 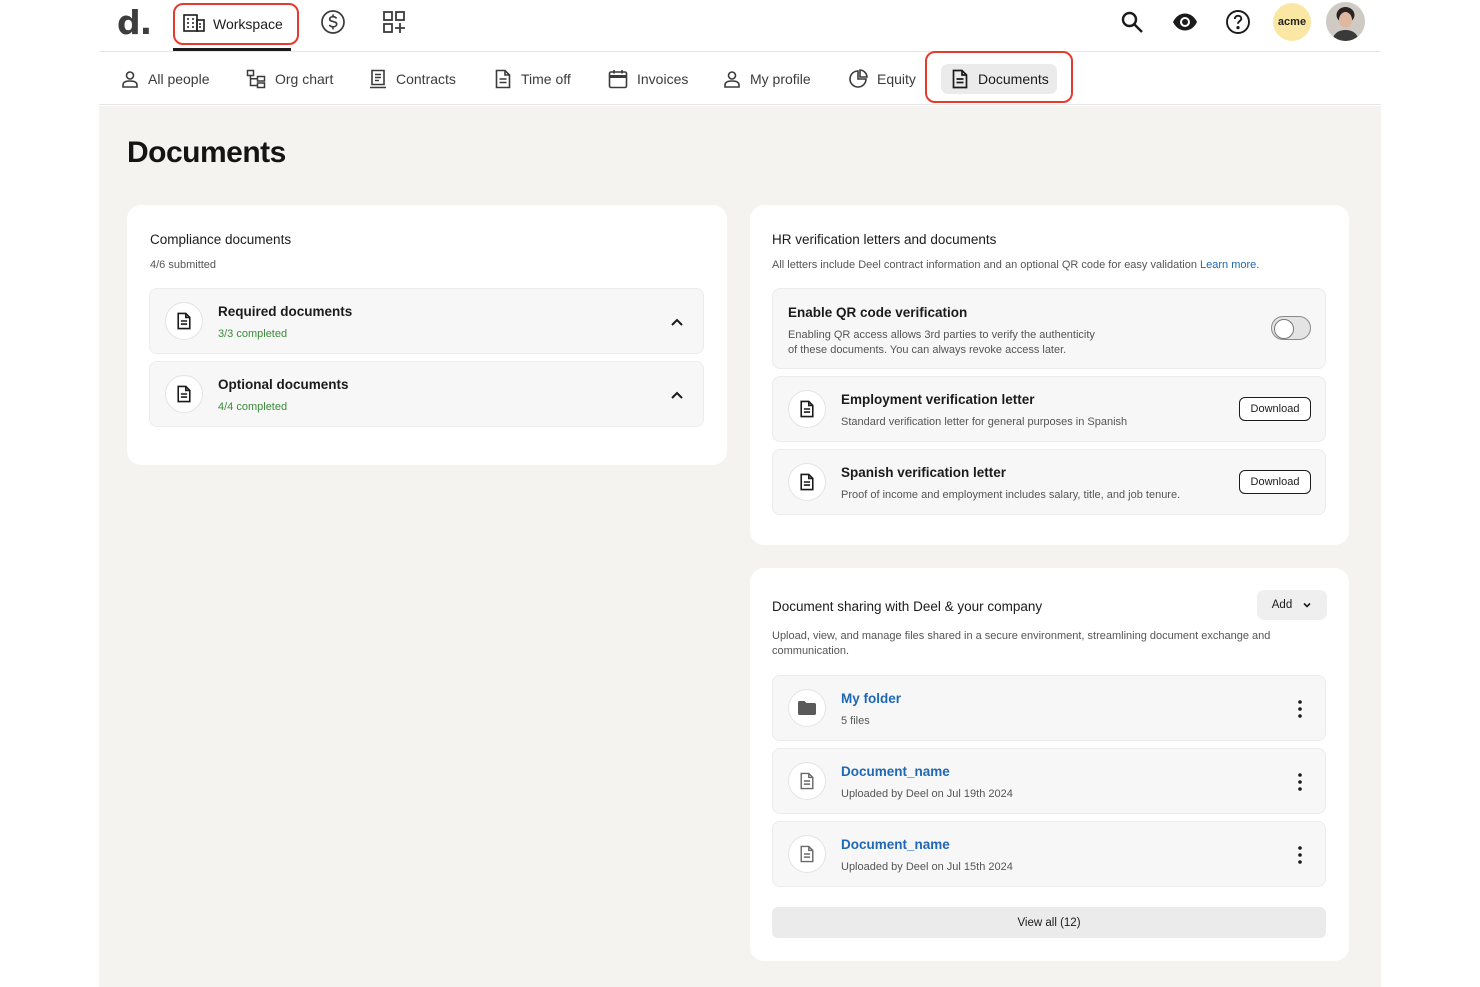 What do you see at coordinates (1049, 922) in the screenshot?
I see `view-all-button: View all (12)` at bounding box center [1049, 922].